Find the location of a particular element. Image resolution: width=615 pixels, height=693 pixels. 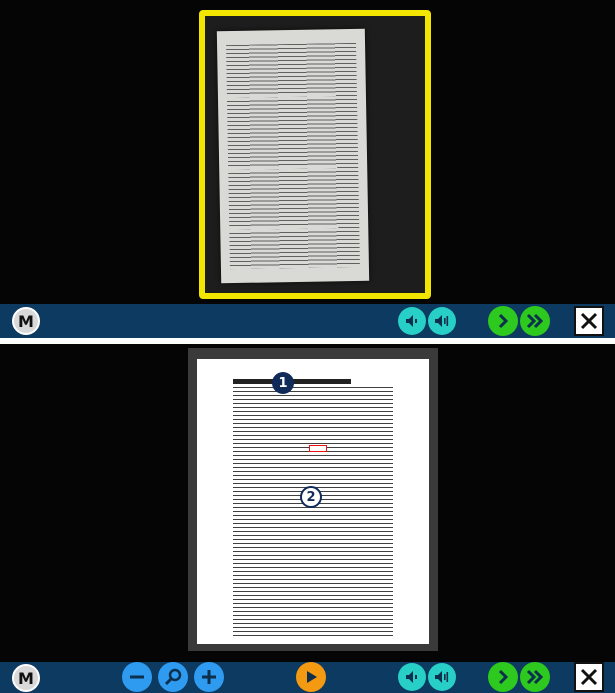

play-icon is located at coordinates (312, 677).